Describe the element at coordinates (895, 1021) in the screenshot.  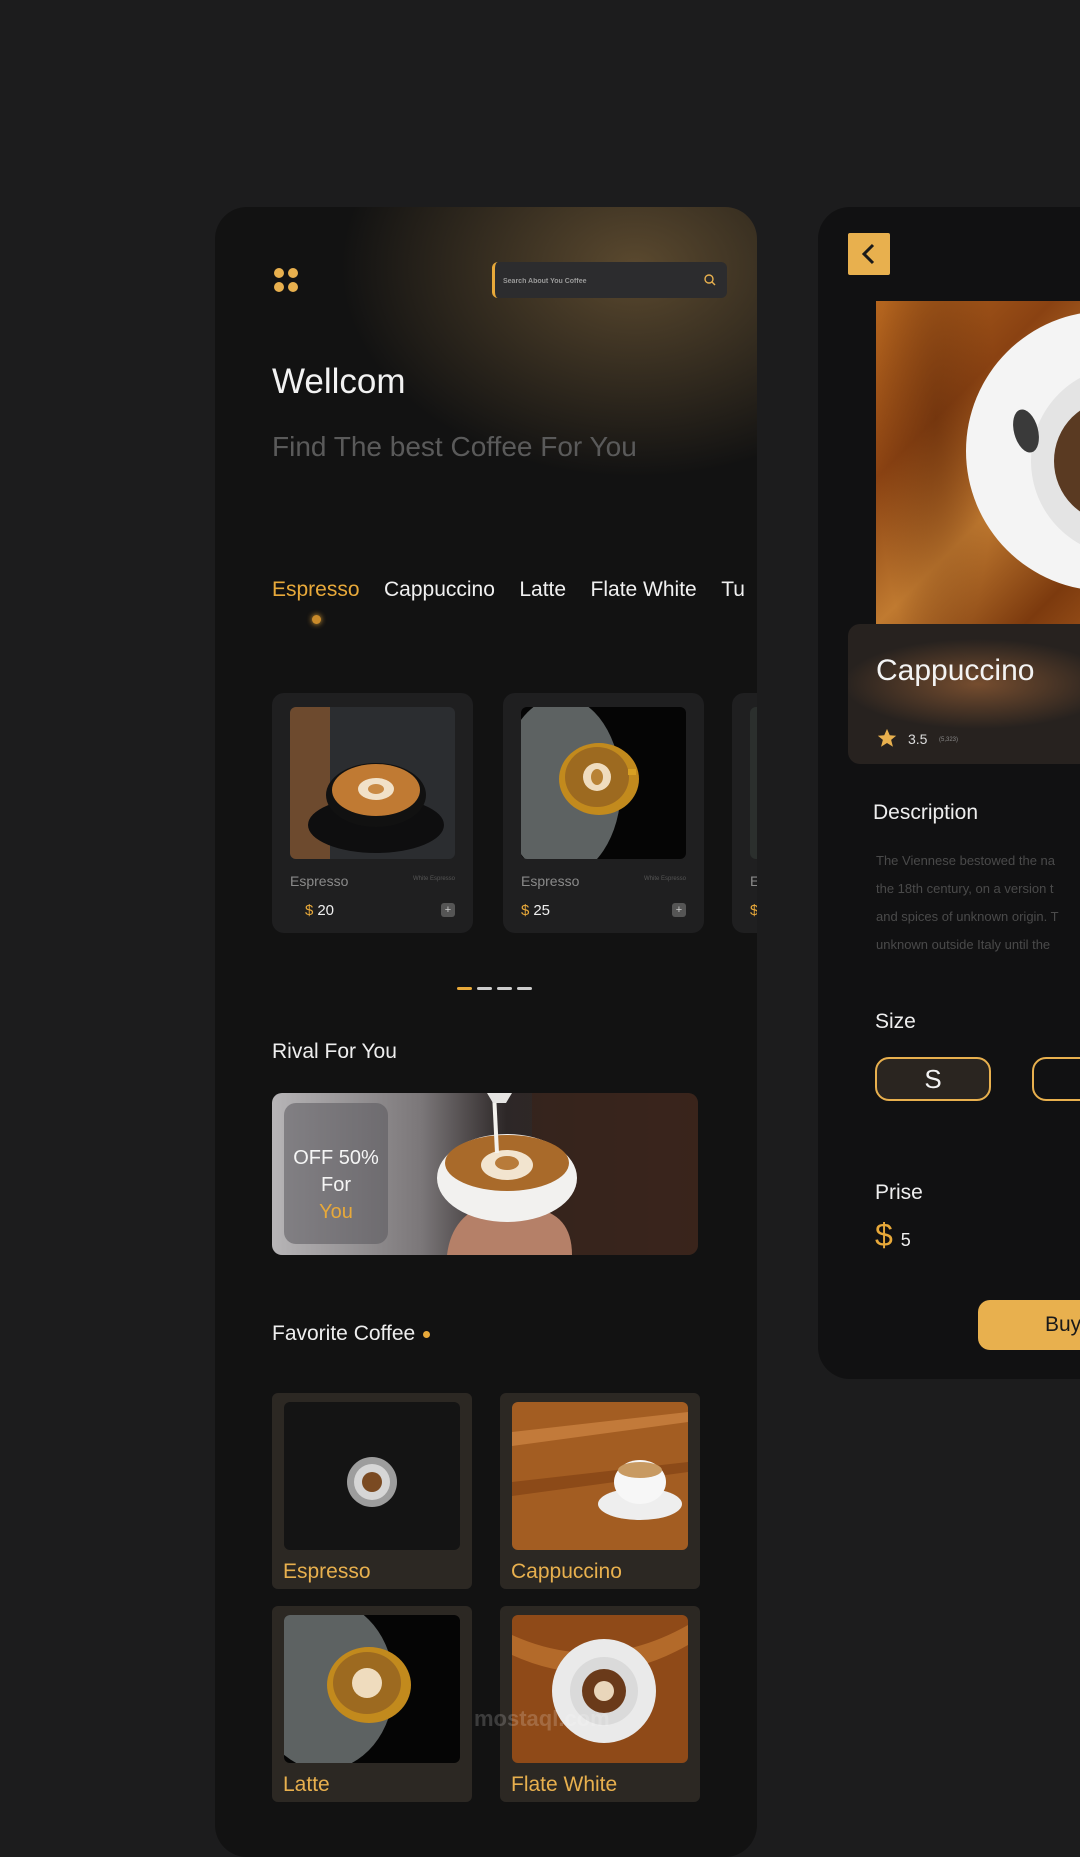
I see `size-title: Size` at that location.